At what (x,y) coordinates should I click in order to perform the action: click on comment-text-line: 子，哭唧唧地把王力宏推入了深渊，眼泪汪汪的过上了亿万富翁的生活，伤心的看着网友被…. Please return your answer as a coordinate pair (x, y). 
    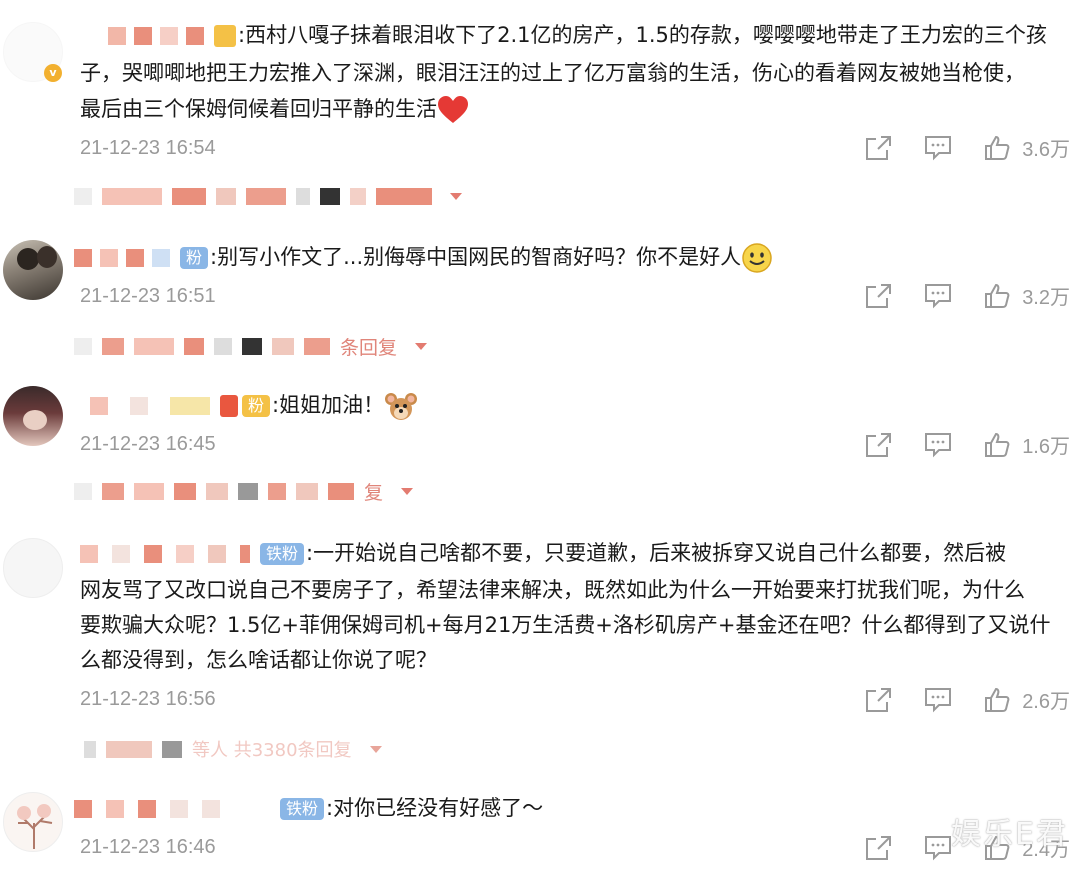
    Looking at the image, I should click on (552, 73).